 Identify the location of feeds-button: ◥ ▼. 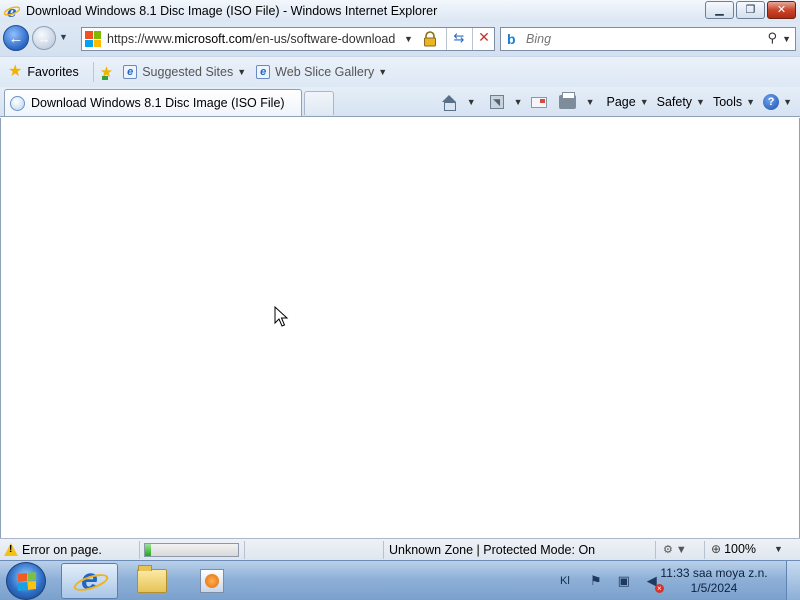
(506, 102).